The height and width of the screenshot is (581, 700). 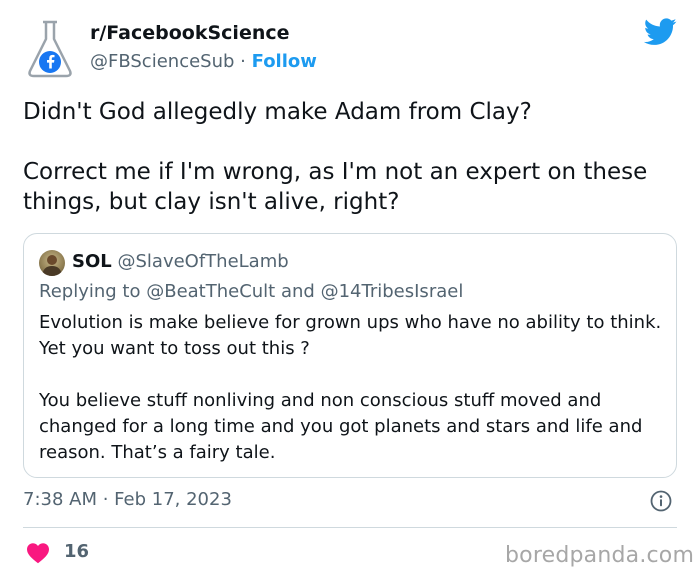 What do you see at coordinates (210, 291) in the screenshot?
I see `mention-link: @BeatTheCult` at bounding box center [210, 291].